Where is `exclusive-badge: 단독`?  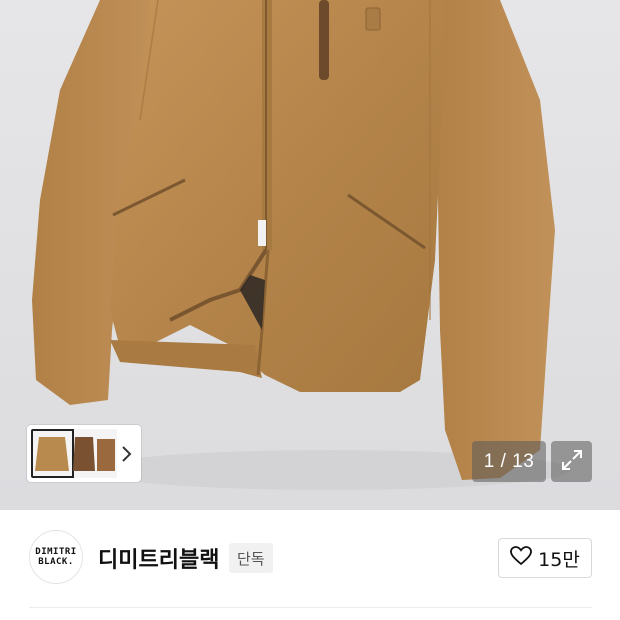
exclusive-badge: 단독 is located at coordinates (251, 558).